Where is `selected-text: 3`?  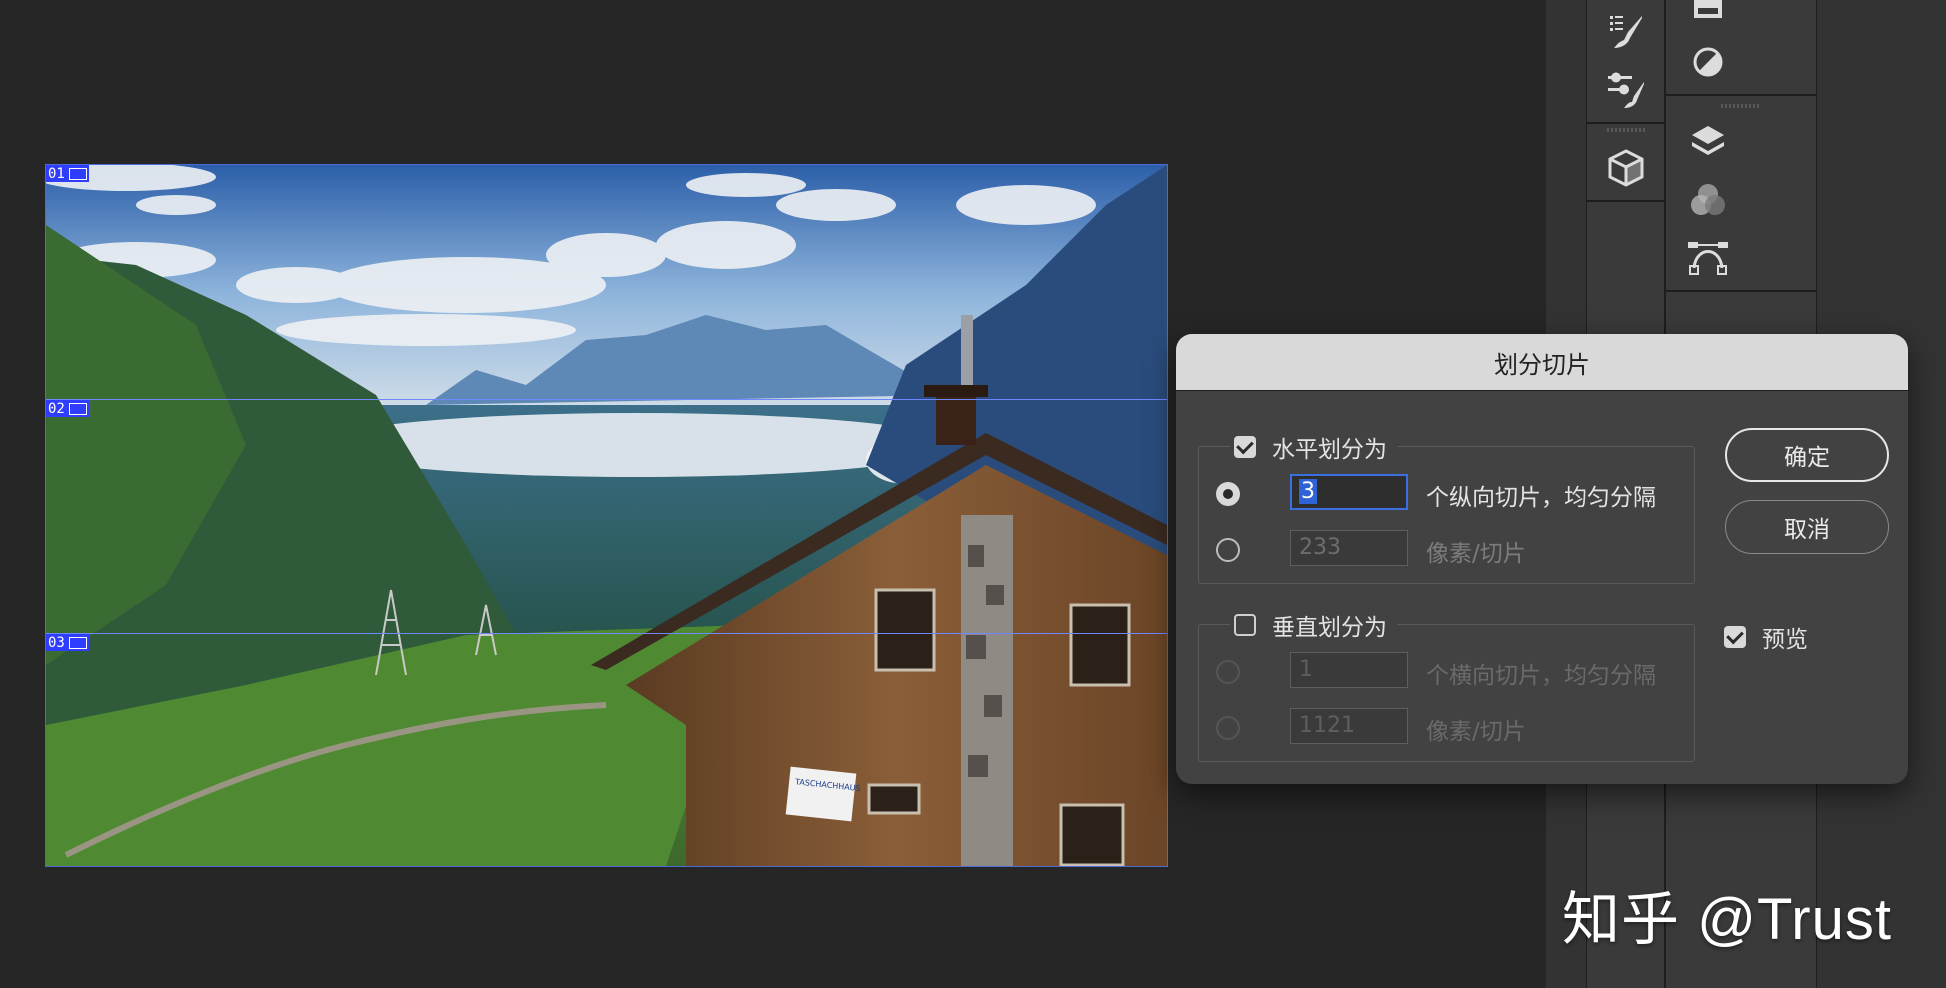
selected-text: 3 is located at coordinates (1308, 491).